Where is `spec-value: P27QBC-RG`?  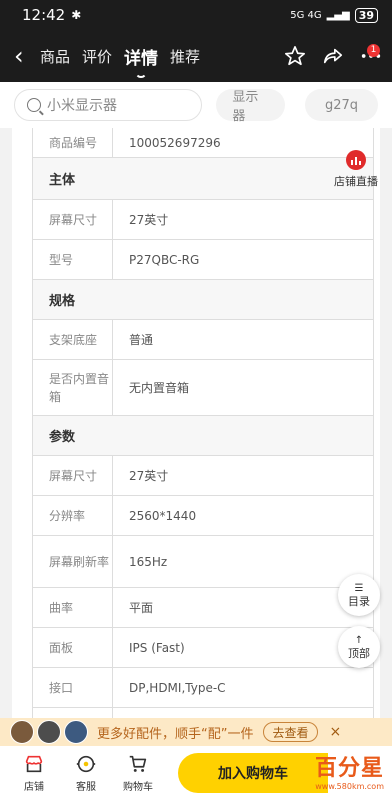
spec-value: P27QBC-RG is located at coordinates (164, 259).